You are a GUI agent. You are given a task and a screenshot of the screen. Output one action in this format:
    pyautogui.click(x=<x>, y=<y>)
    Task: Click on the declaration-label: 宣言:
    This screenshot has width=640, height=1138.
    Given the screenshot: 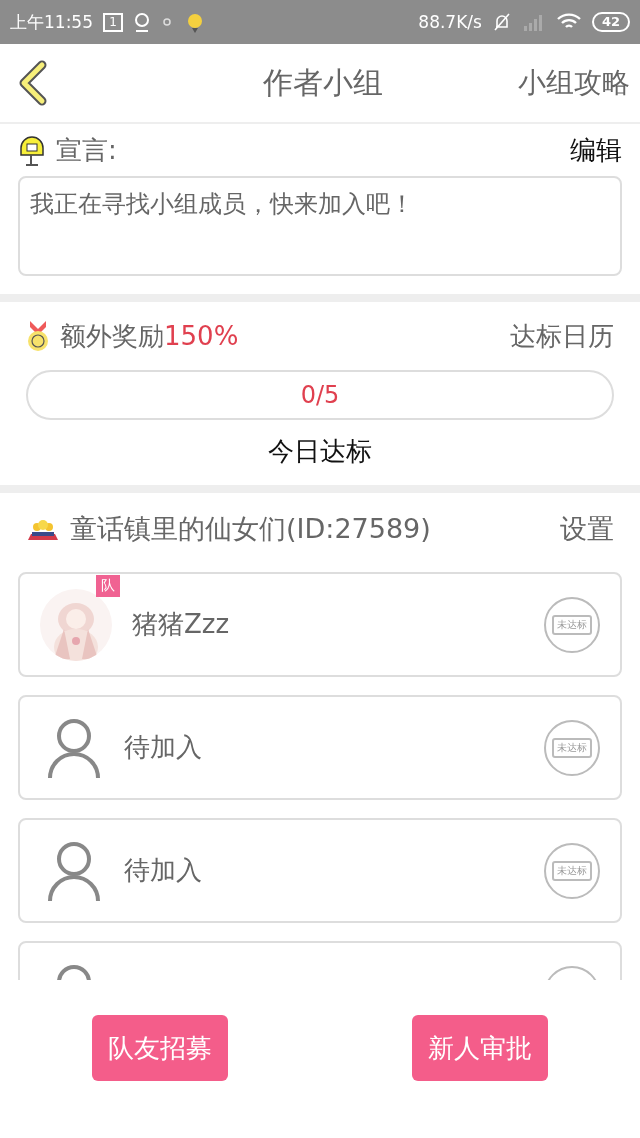 What is the action you would take?
    pyautogui.click(x=86, y=150)
    